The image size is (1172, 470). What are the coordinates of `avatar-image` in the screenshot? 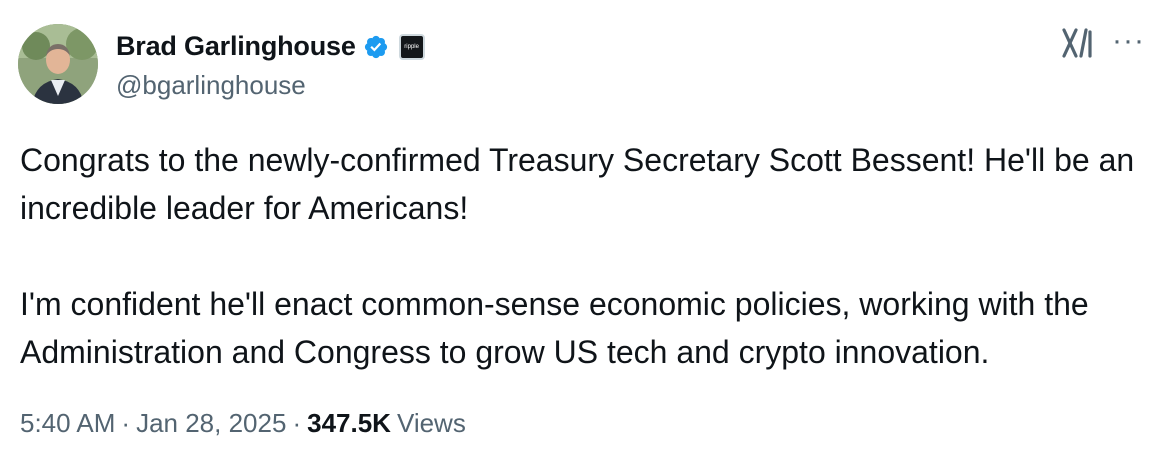 It's located at (58, 64).